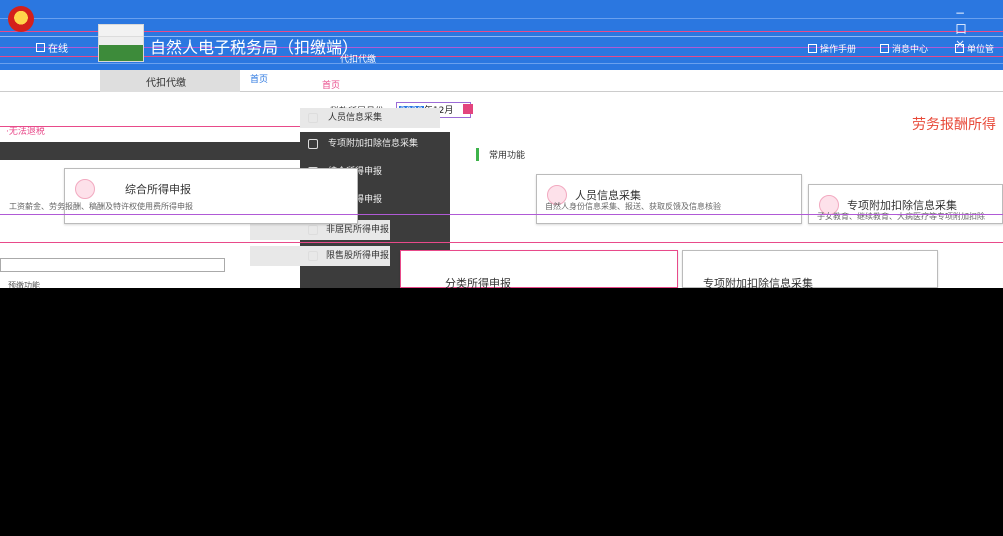 The width and height of the screenshot is (1003, 536). What do you see at coordinates (40, 47) in the screenshot?
I see `monitor-icon` at bounding box center [40, 47].